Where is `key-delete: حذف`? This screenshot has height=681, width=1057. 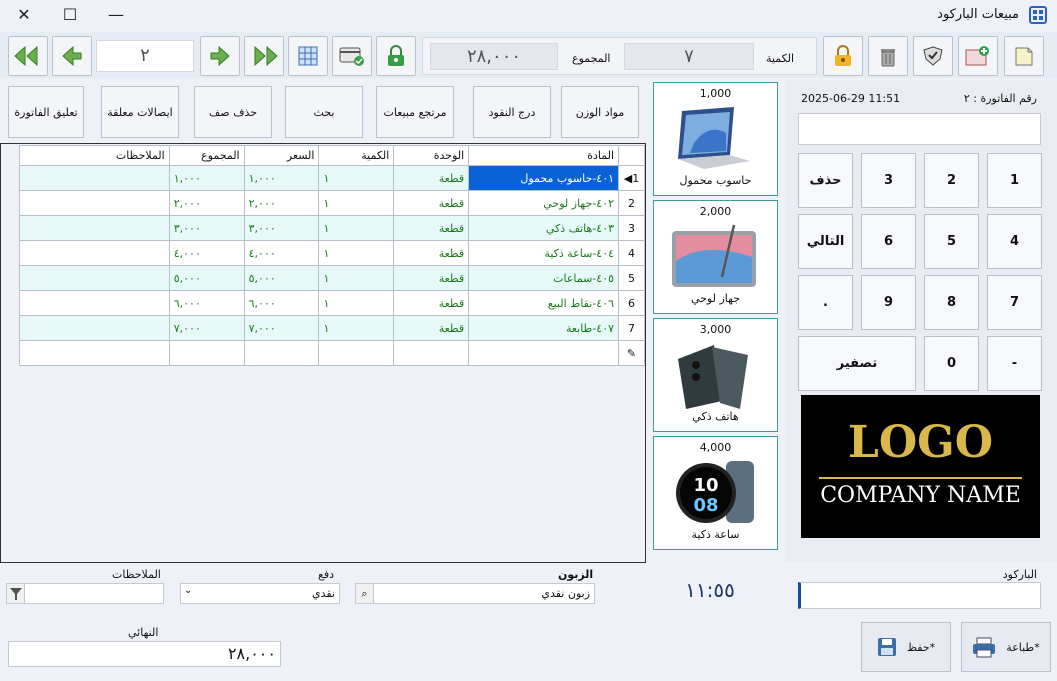
key-delete: حذف is located at coordinates (825, 180).